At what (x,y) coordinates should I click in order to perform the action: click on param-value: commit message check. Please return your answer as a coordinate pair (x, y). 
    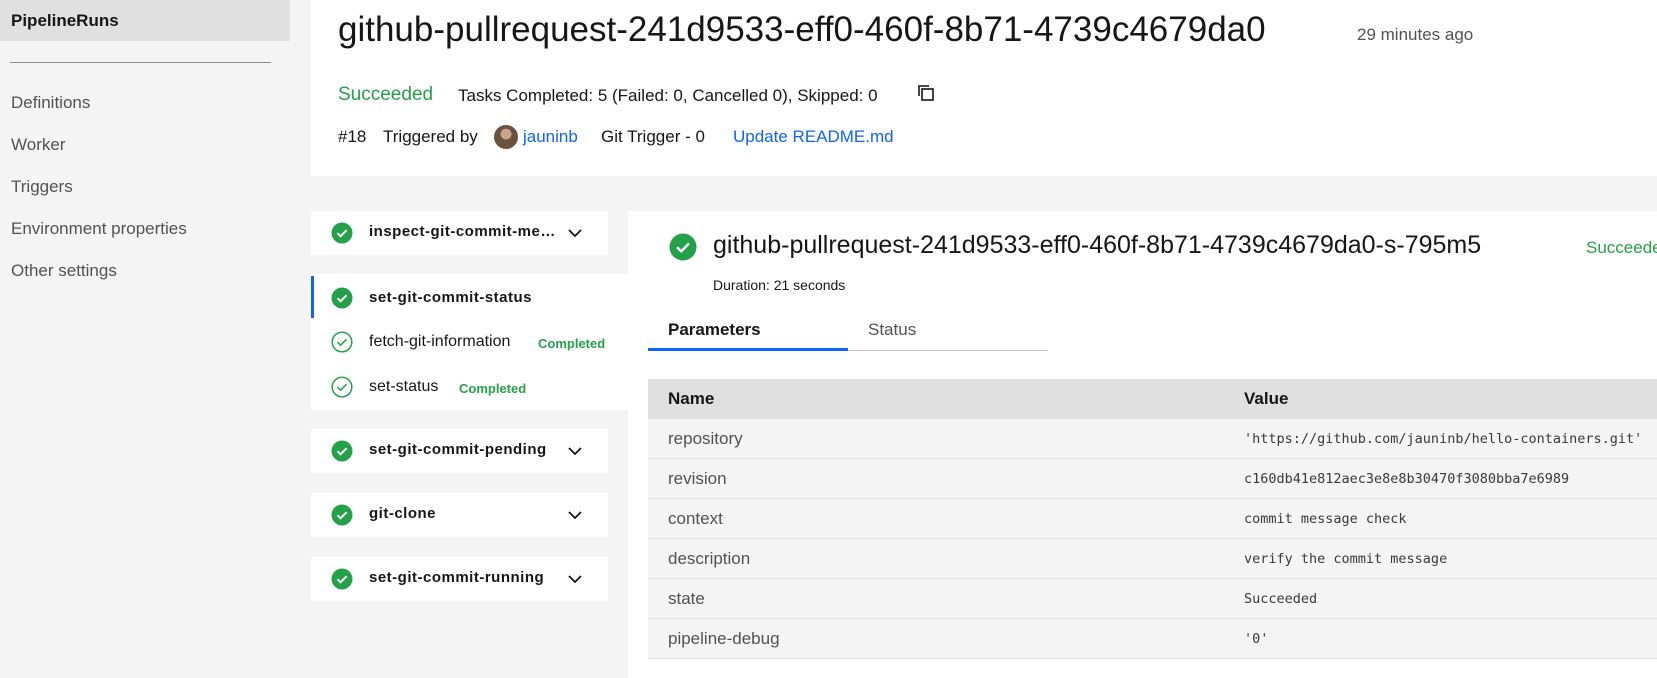
    Looking at the image, I should click on (1325, 519).